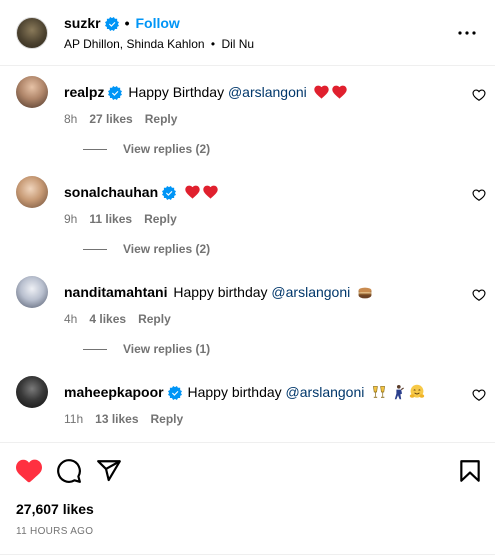 The height and width of the screenshot is (559, 495). I want to click on commenter-username: nanditamahtani, so click(115, 292).